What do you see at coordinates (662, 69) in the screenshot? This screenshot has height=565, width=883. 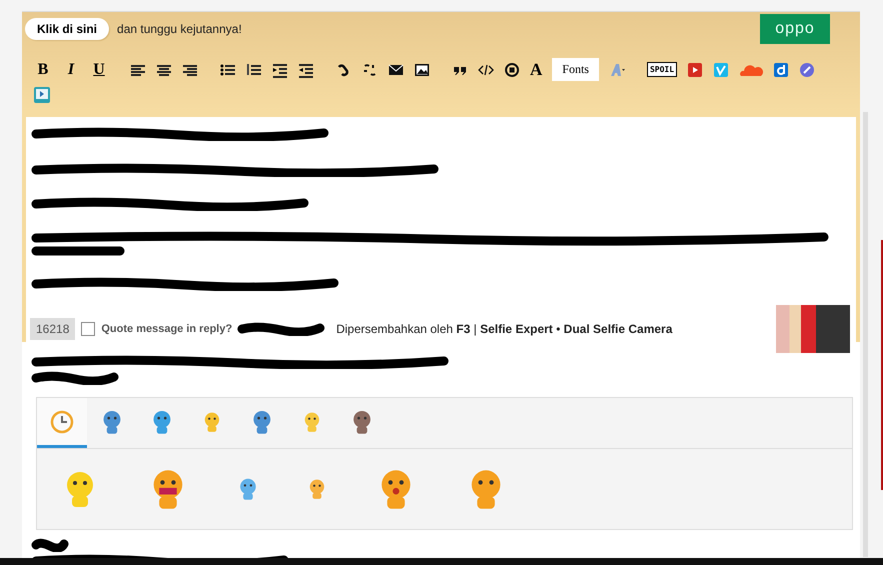 I see `spoiler-button: SPOIL` at bounding box center [662, 69].